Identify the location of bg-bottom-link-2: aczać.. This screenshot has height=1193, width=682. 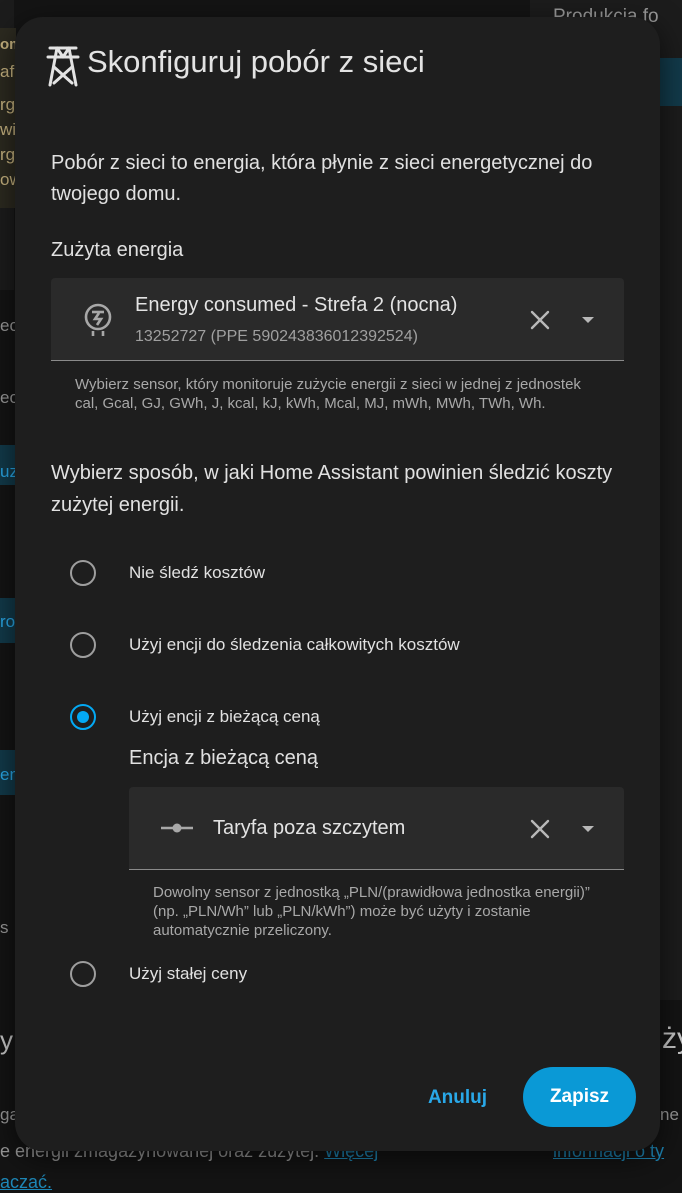
(26, 1182).